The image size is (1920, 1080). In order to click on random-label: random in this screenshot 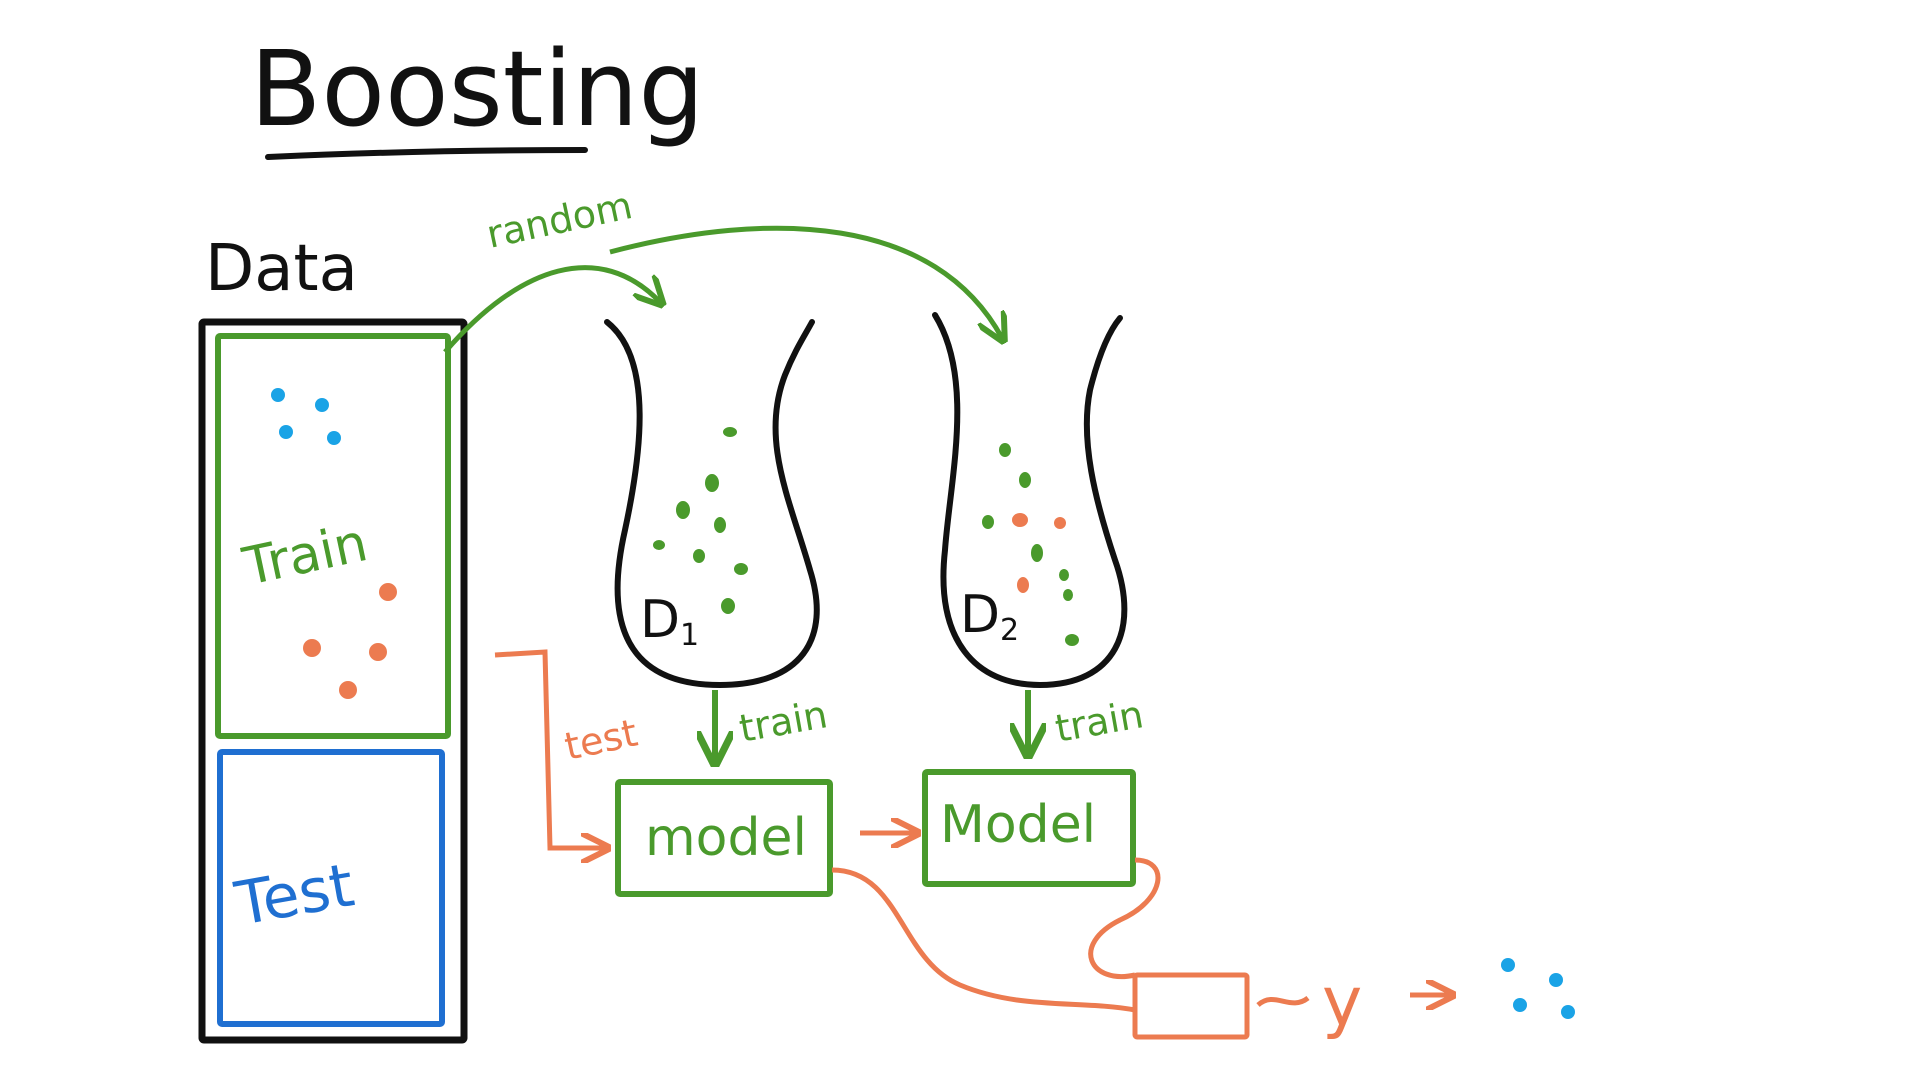, I will do `click(559, 220)`.